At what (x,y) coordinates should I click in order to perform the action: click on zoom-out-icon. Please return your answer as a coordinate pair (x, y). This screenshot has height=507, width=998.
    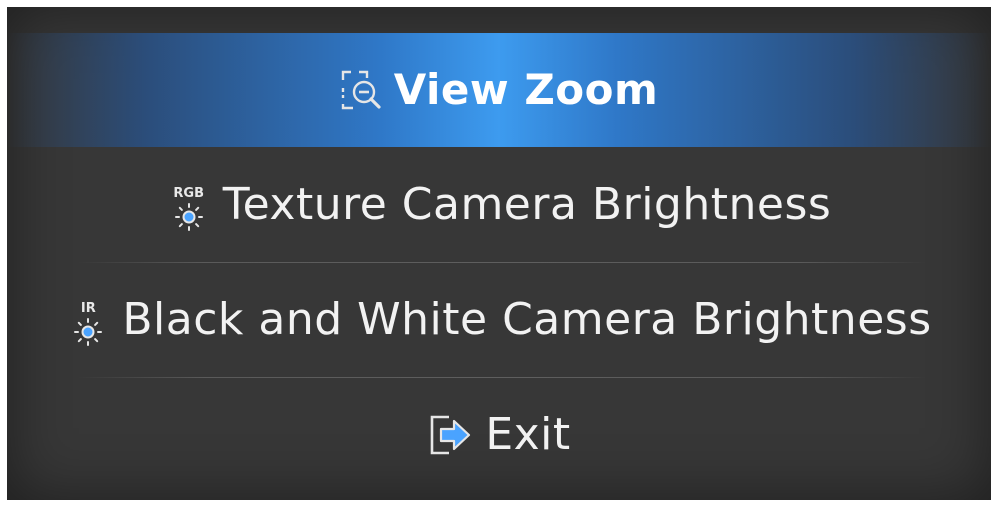
    Looking at the image, I should click on (361, 90).